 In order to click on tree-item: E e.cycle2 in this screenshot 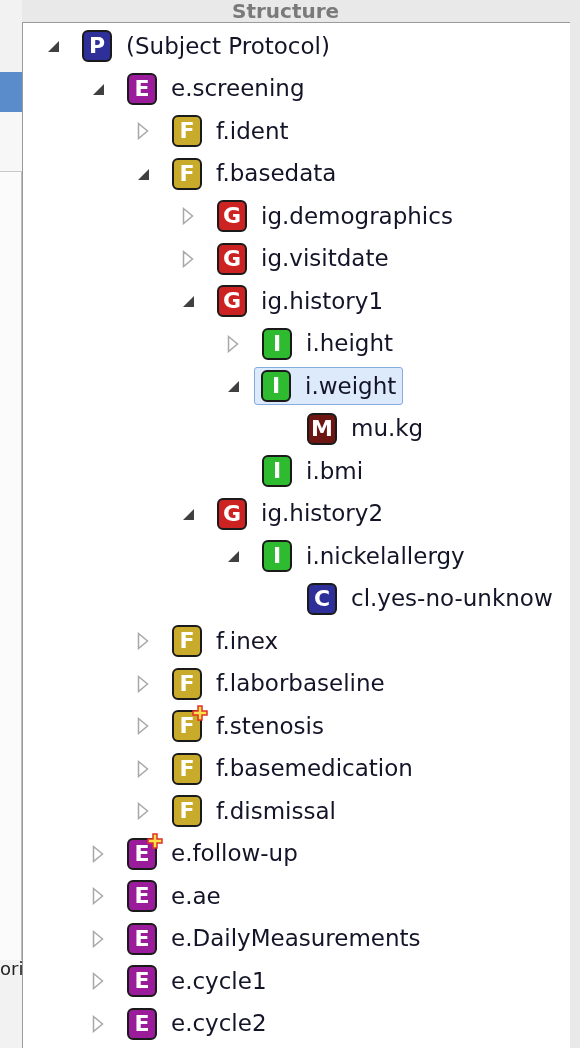, I will do `click(197, 1023)`.